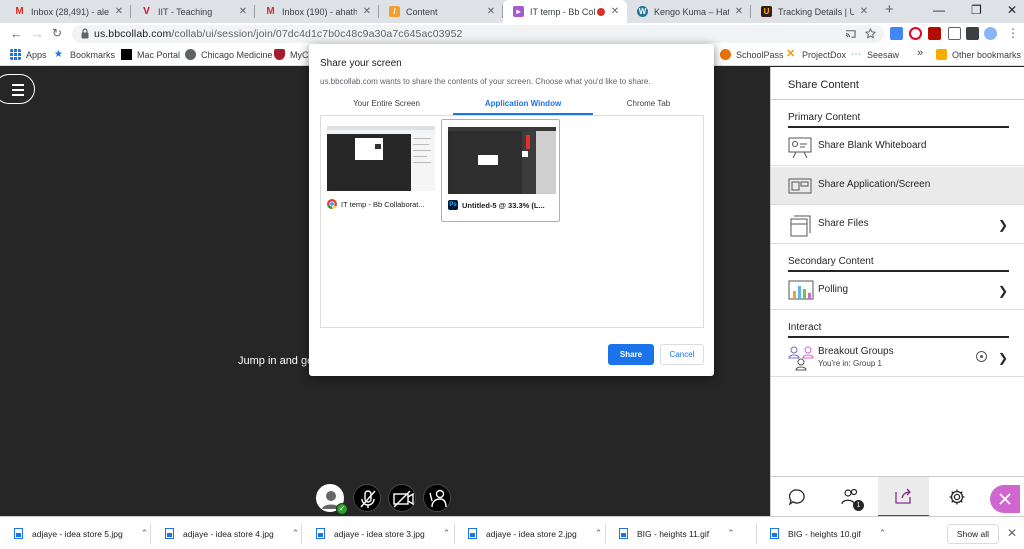 This screenshot has height=549, width=1024. What do you see at coordinates (828, 533) in the screenshot?
I see `download-item: BIG - heights 10.gif ⌃` at bounding box center [828, 533].